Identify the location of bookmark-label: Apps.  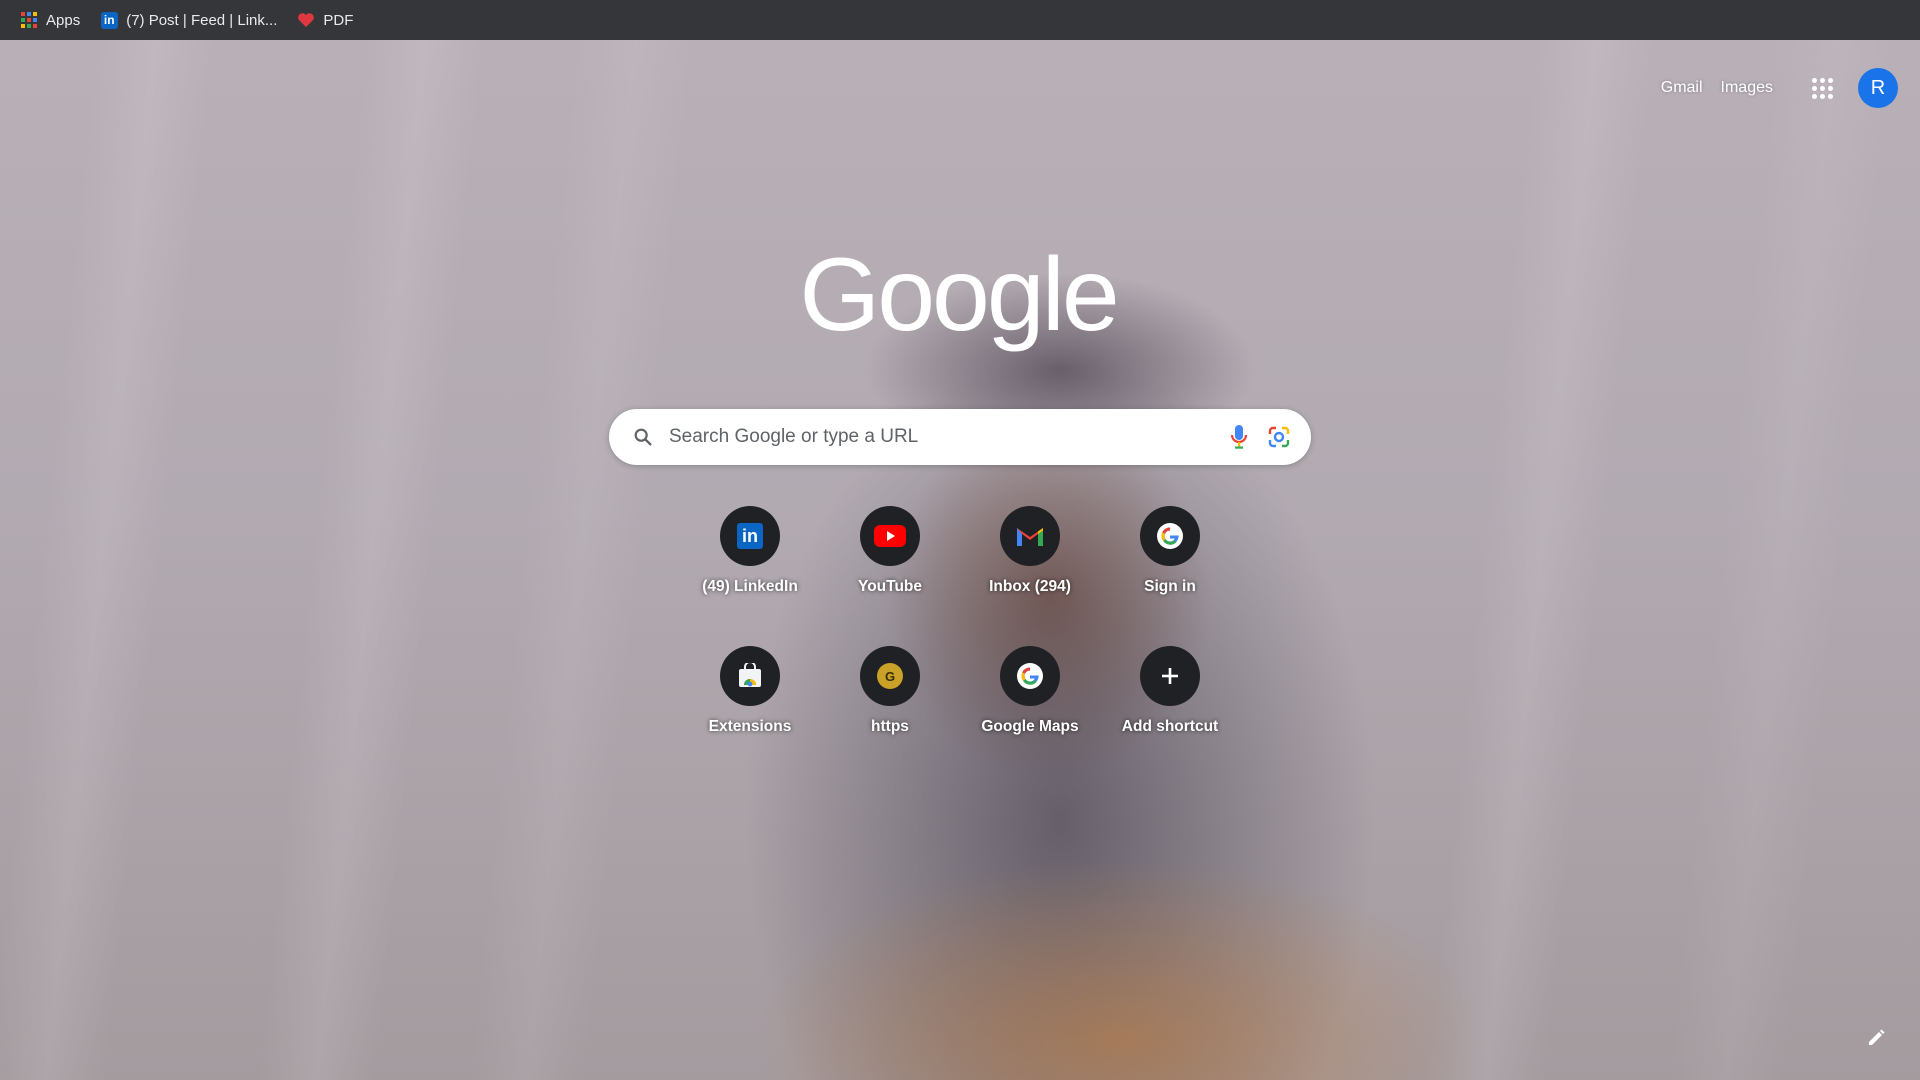
(63, 20).